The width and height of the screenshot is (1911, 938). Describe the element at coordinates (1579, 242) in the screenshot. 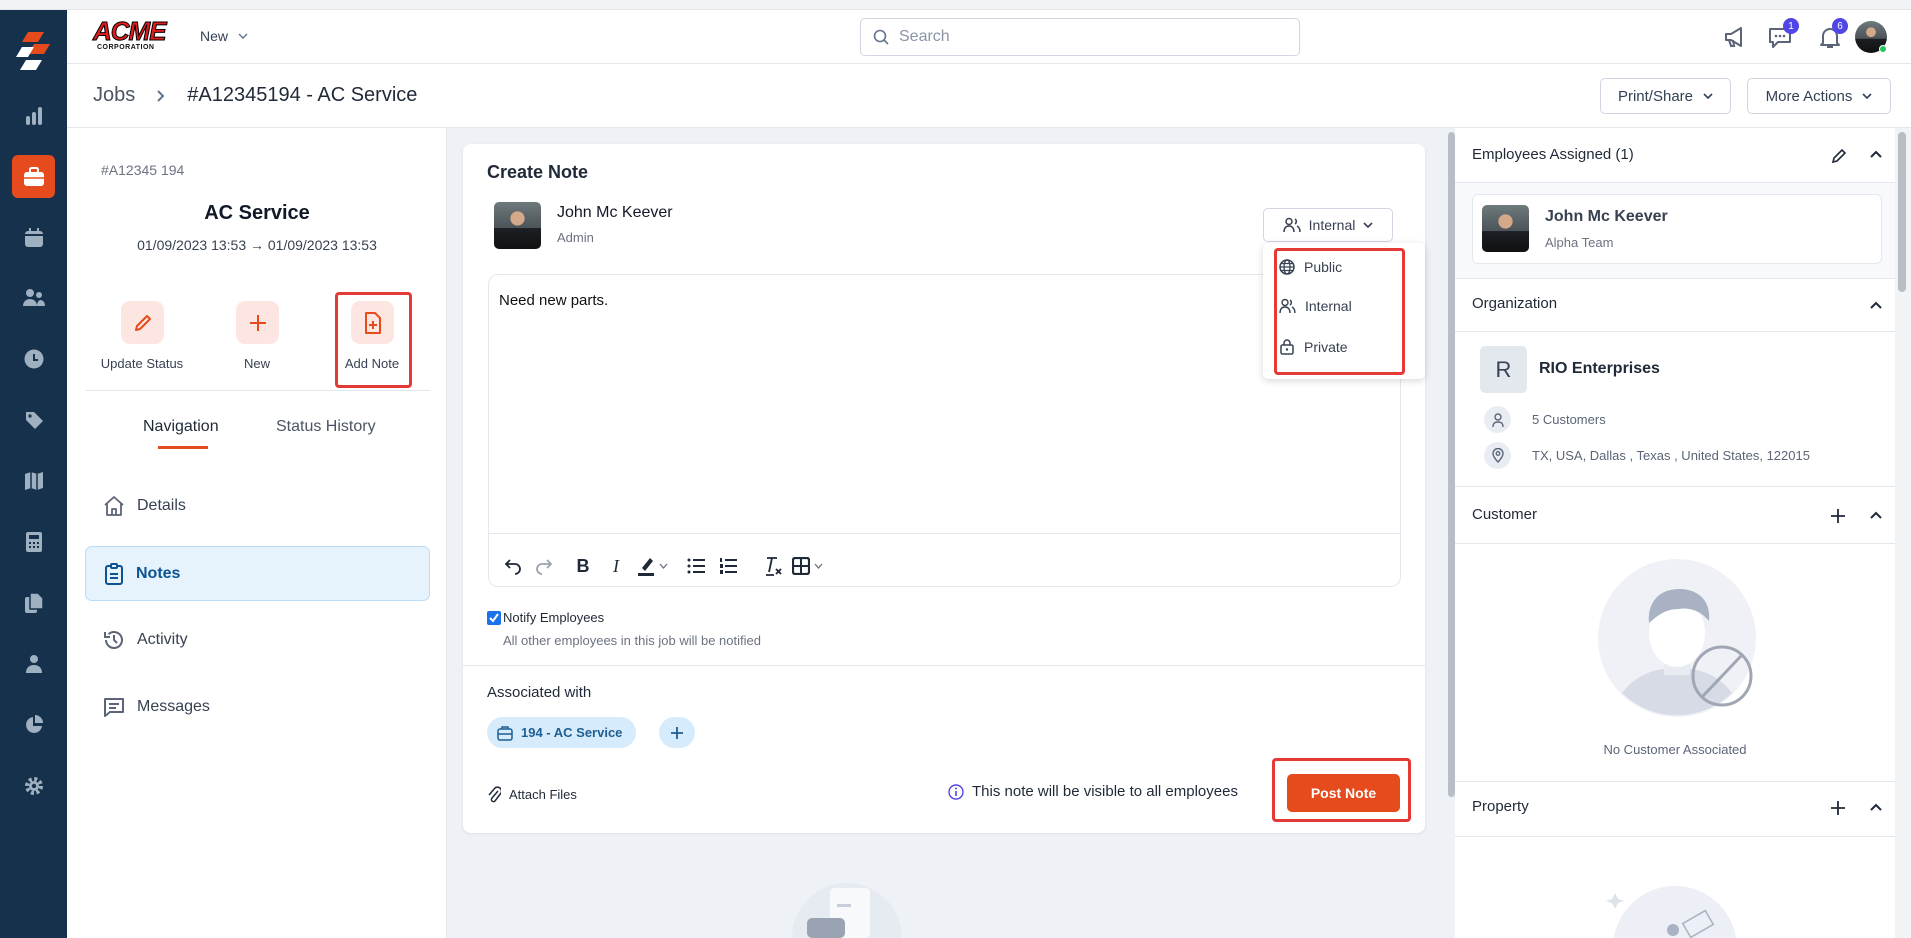

I see `employee-team: Alpha Team` at that location.